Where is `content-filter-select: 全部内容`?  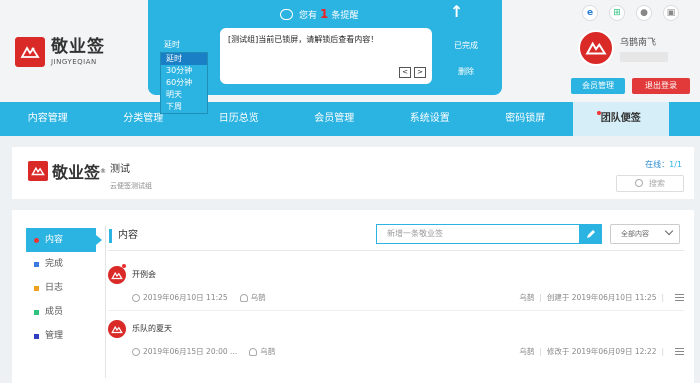
content-filter-select: 全部内容 is located at coordinates (645, 234).